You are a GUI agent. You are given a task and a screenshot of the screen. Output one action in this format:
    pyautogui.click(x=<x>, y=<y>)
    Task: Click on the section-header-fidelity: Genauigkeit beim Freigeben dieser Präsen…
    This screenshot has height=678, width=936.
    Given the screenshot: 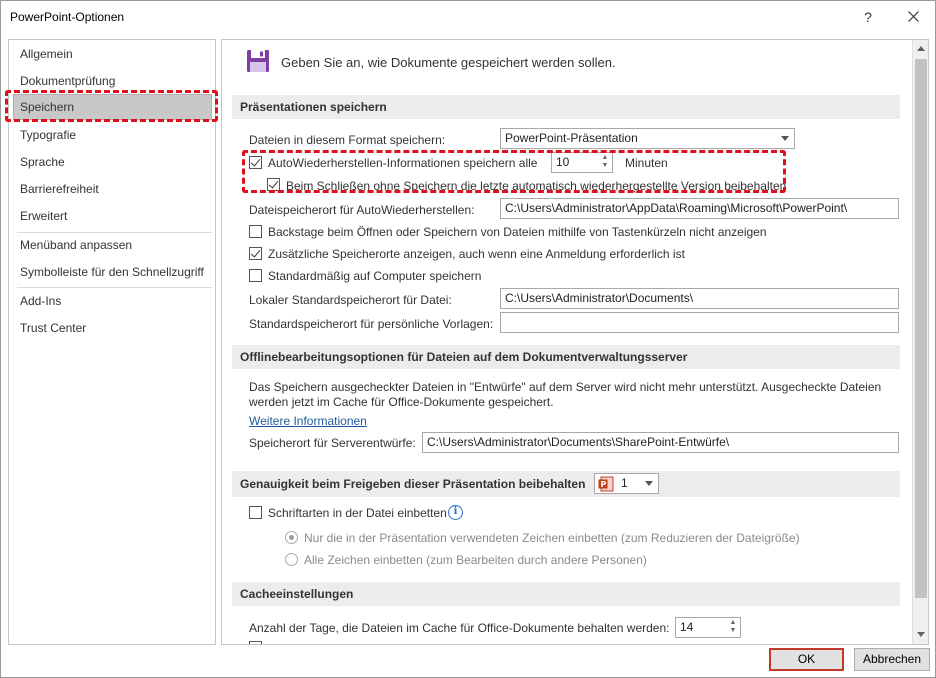 What is the action you would take?
    pyautogui.click(x=566, y=484)
    